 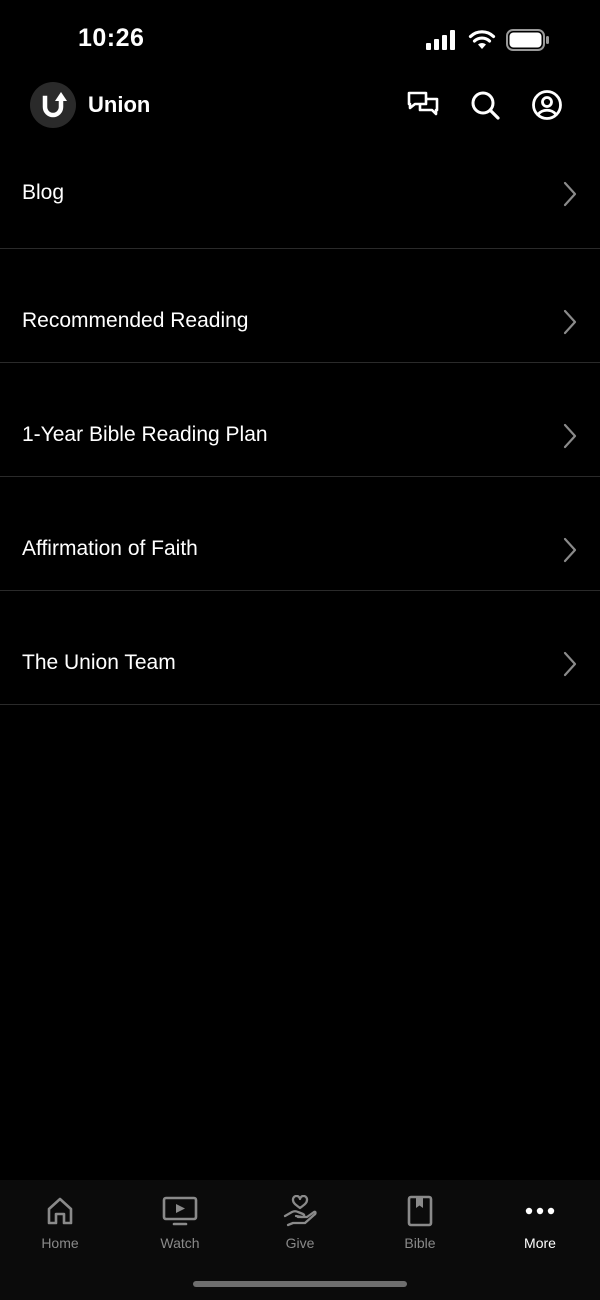 What do you see at coordinates (111, 38) in the screenshot?
I see `status-time: 10:26` at bounding box center [111, 38].